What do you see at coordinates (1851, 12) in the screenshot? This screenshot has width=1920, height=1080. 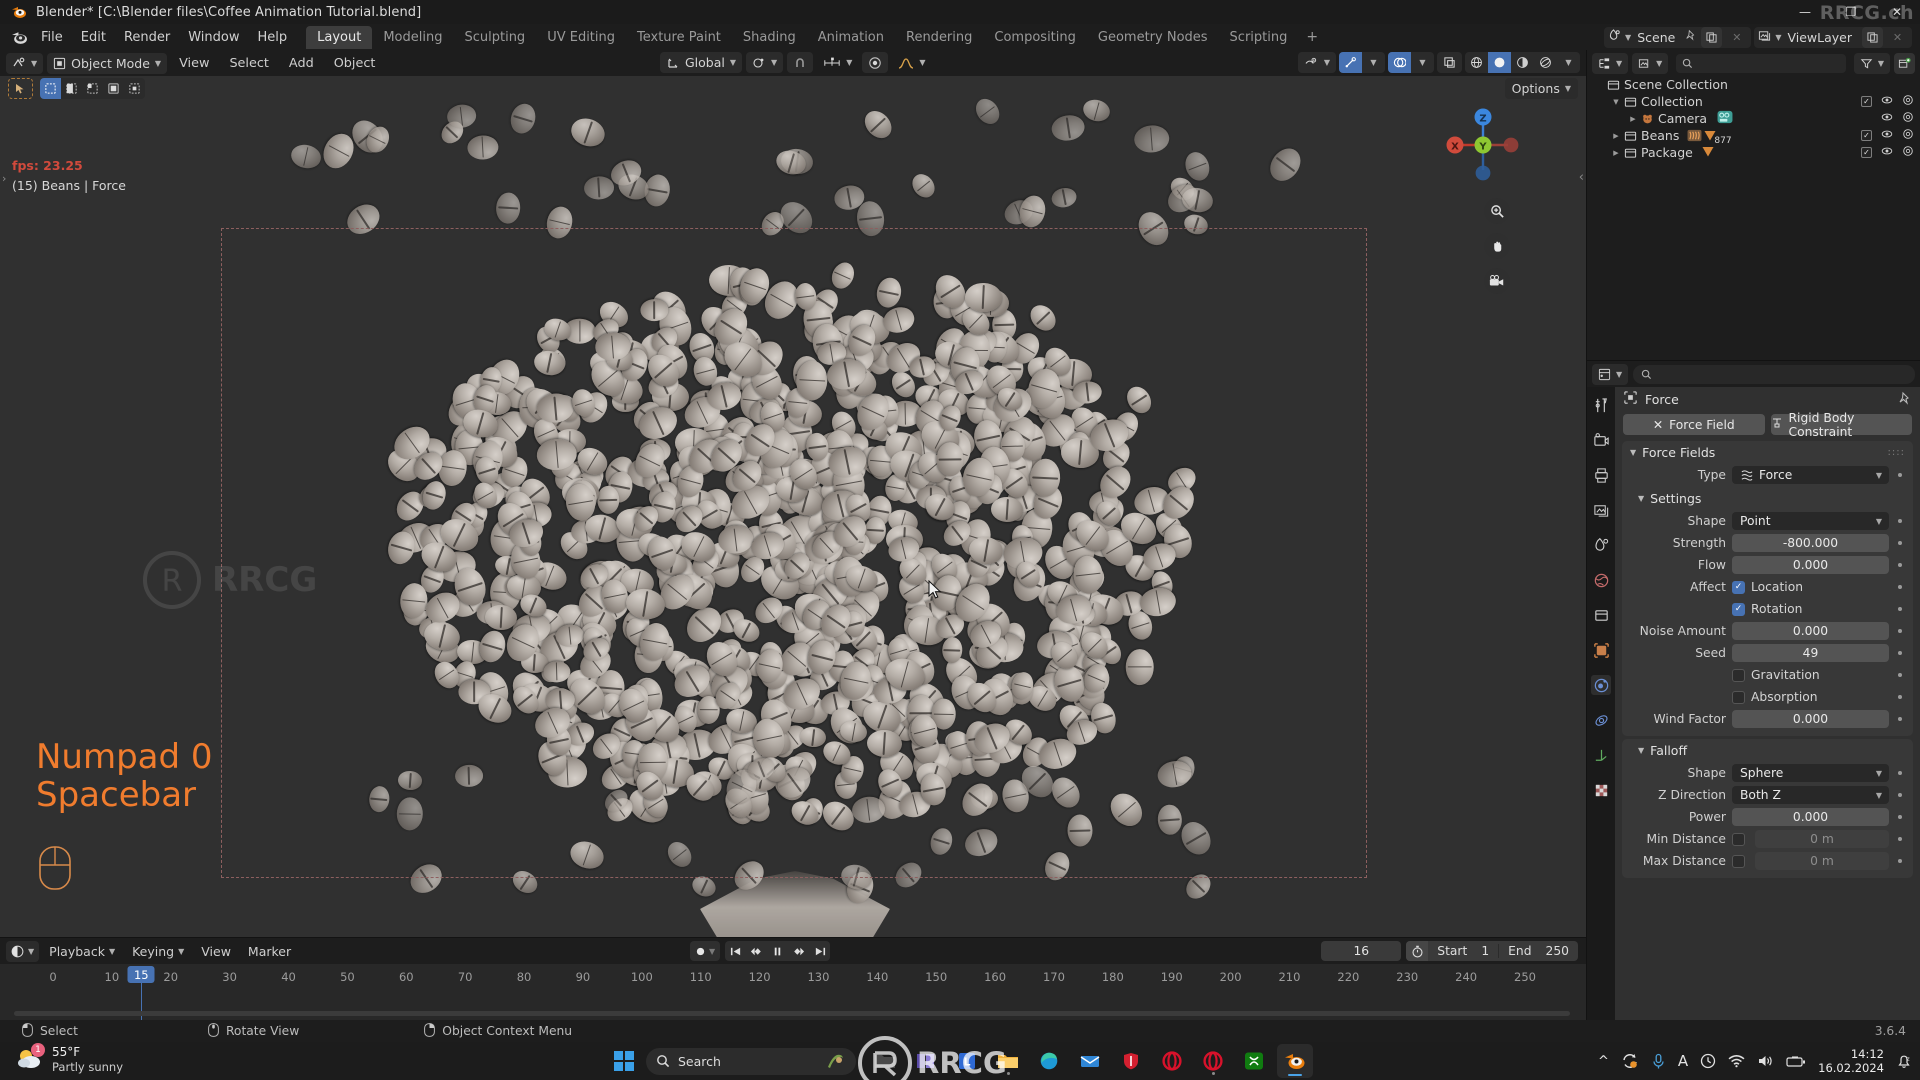 I see `maximize-button: ❐` at bounding box center [1851, 12].